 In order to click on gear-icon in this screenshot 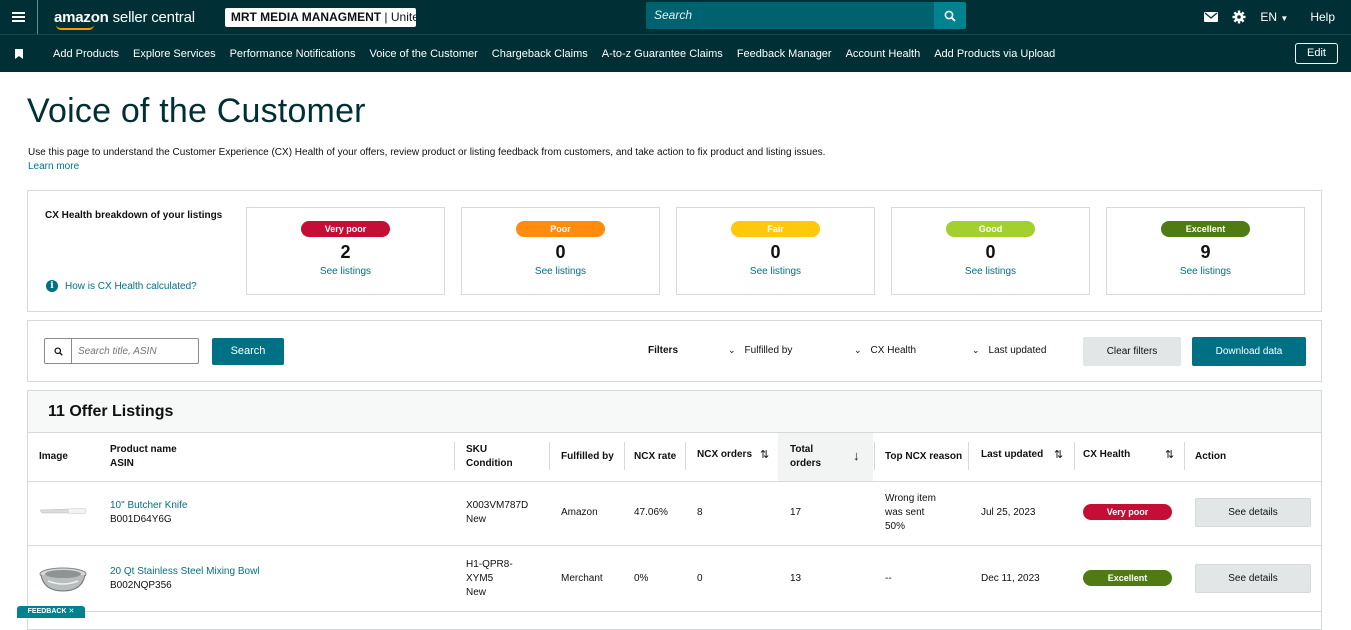, I will do `click(1239, 17)`.